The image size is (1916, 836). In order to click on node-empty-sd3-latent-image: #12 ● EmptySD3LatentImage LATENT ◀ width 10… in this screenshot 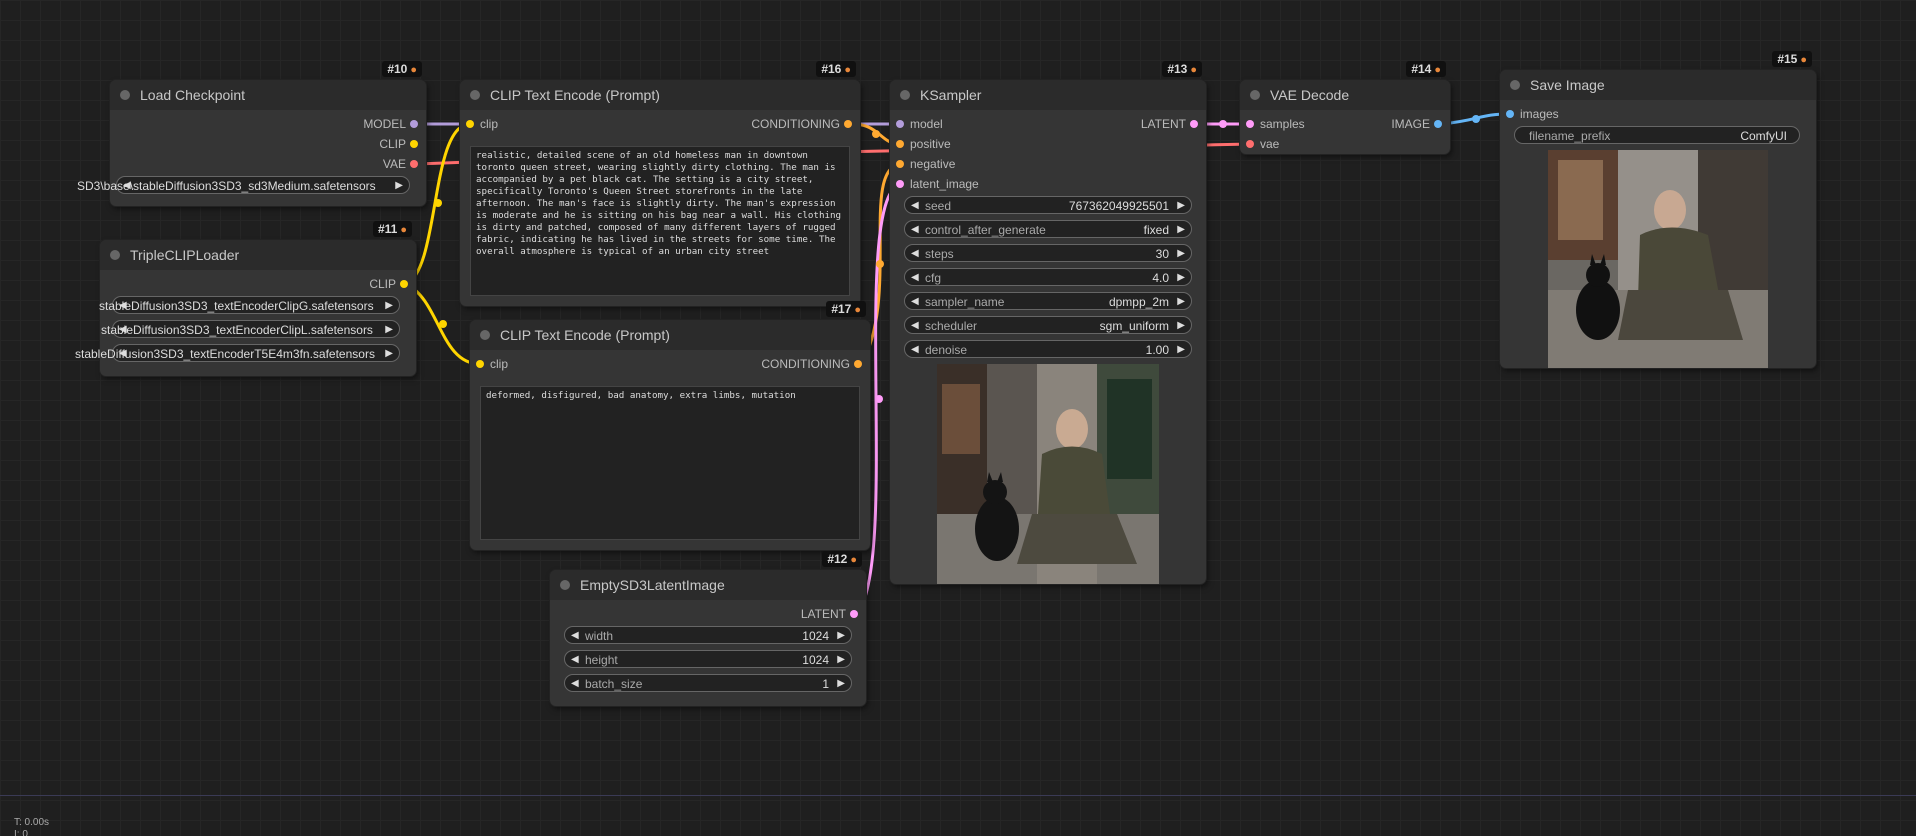, I will do `click(708, 628)`.